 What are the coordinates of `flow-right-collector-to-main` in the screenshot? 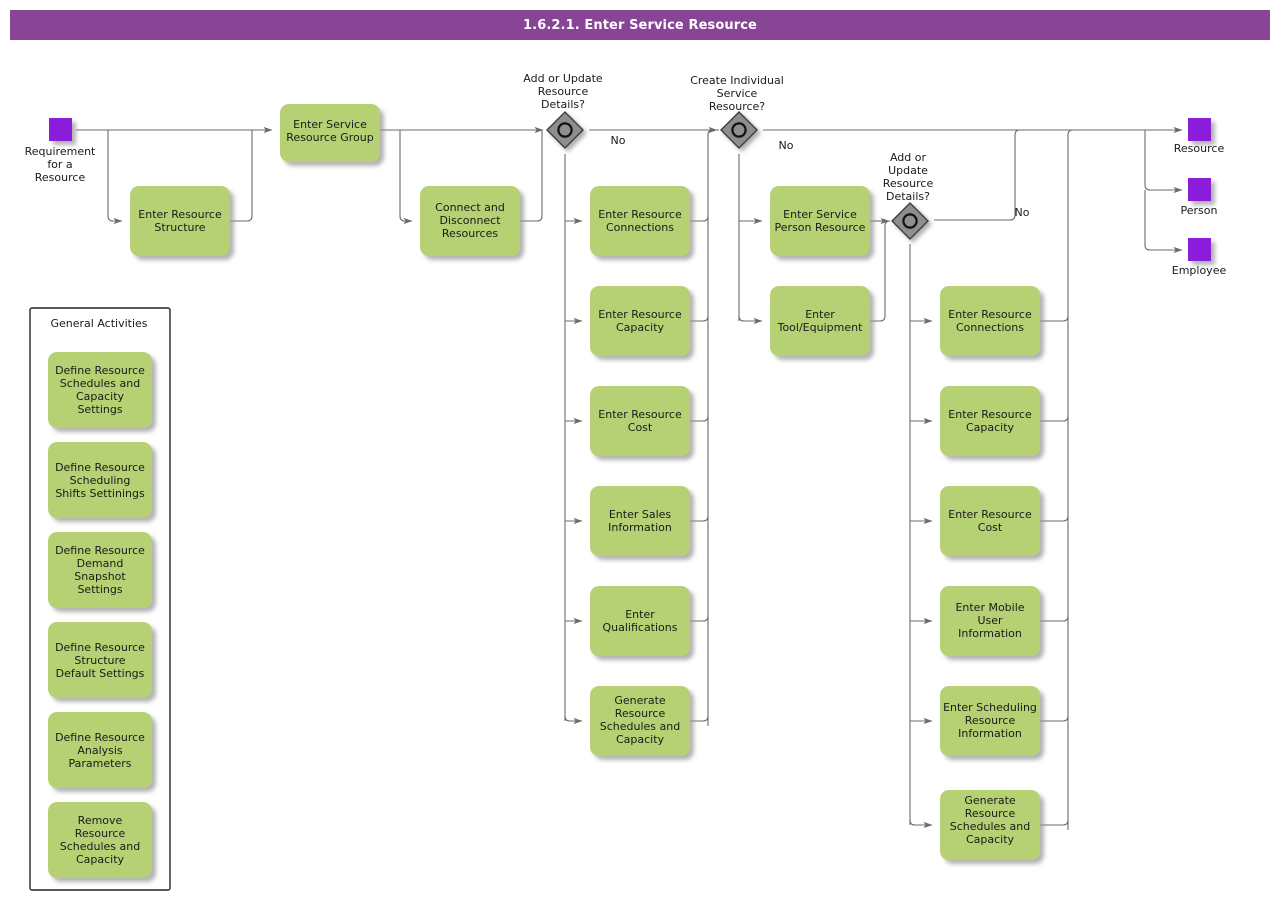 It's located at (1078, 132).